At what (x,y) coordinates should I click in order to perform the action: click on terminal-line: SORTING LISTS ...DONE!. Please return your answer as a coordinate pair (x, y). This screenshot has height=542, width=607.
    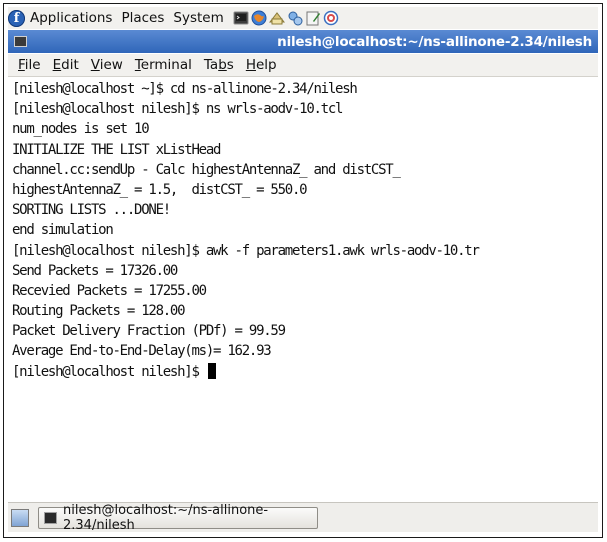
    Looking at the image, I should click on (91, 210).